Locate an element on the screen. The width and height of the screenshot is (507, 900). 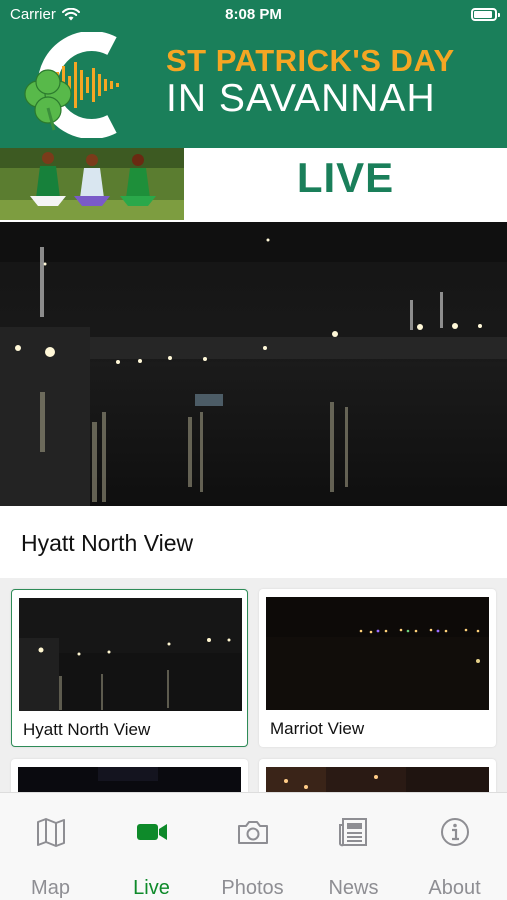
camera-card-hyatt-north-view: Hyatt North View is located at coordinates (129, 668).